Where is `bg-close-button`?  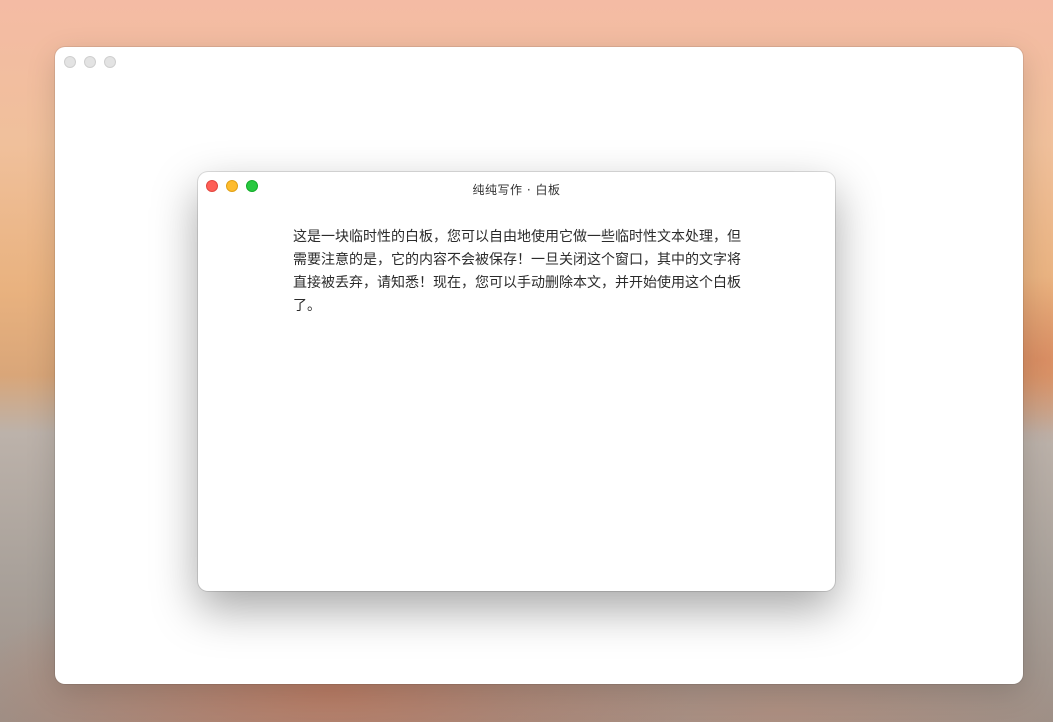 bg-close-button is located at coordinates (70, 62).